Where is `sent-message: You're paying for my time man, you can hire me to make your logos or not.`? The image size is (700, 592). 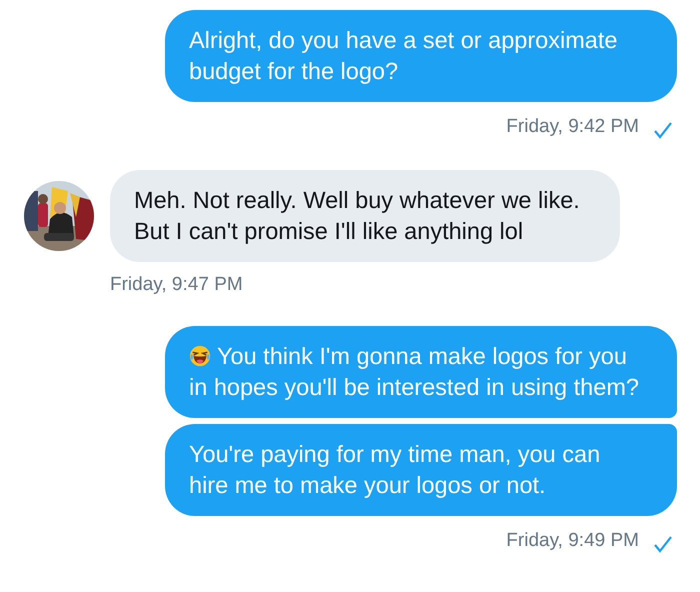
sent-message: You're paying for my time man, you can hire me to make your logos or not. is located at coordinates (421, 470).